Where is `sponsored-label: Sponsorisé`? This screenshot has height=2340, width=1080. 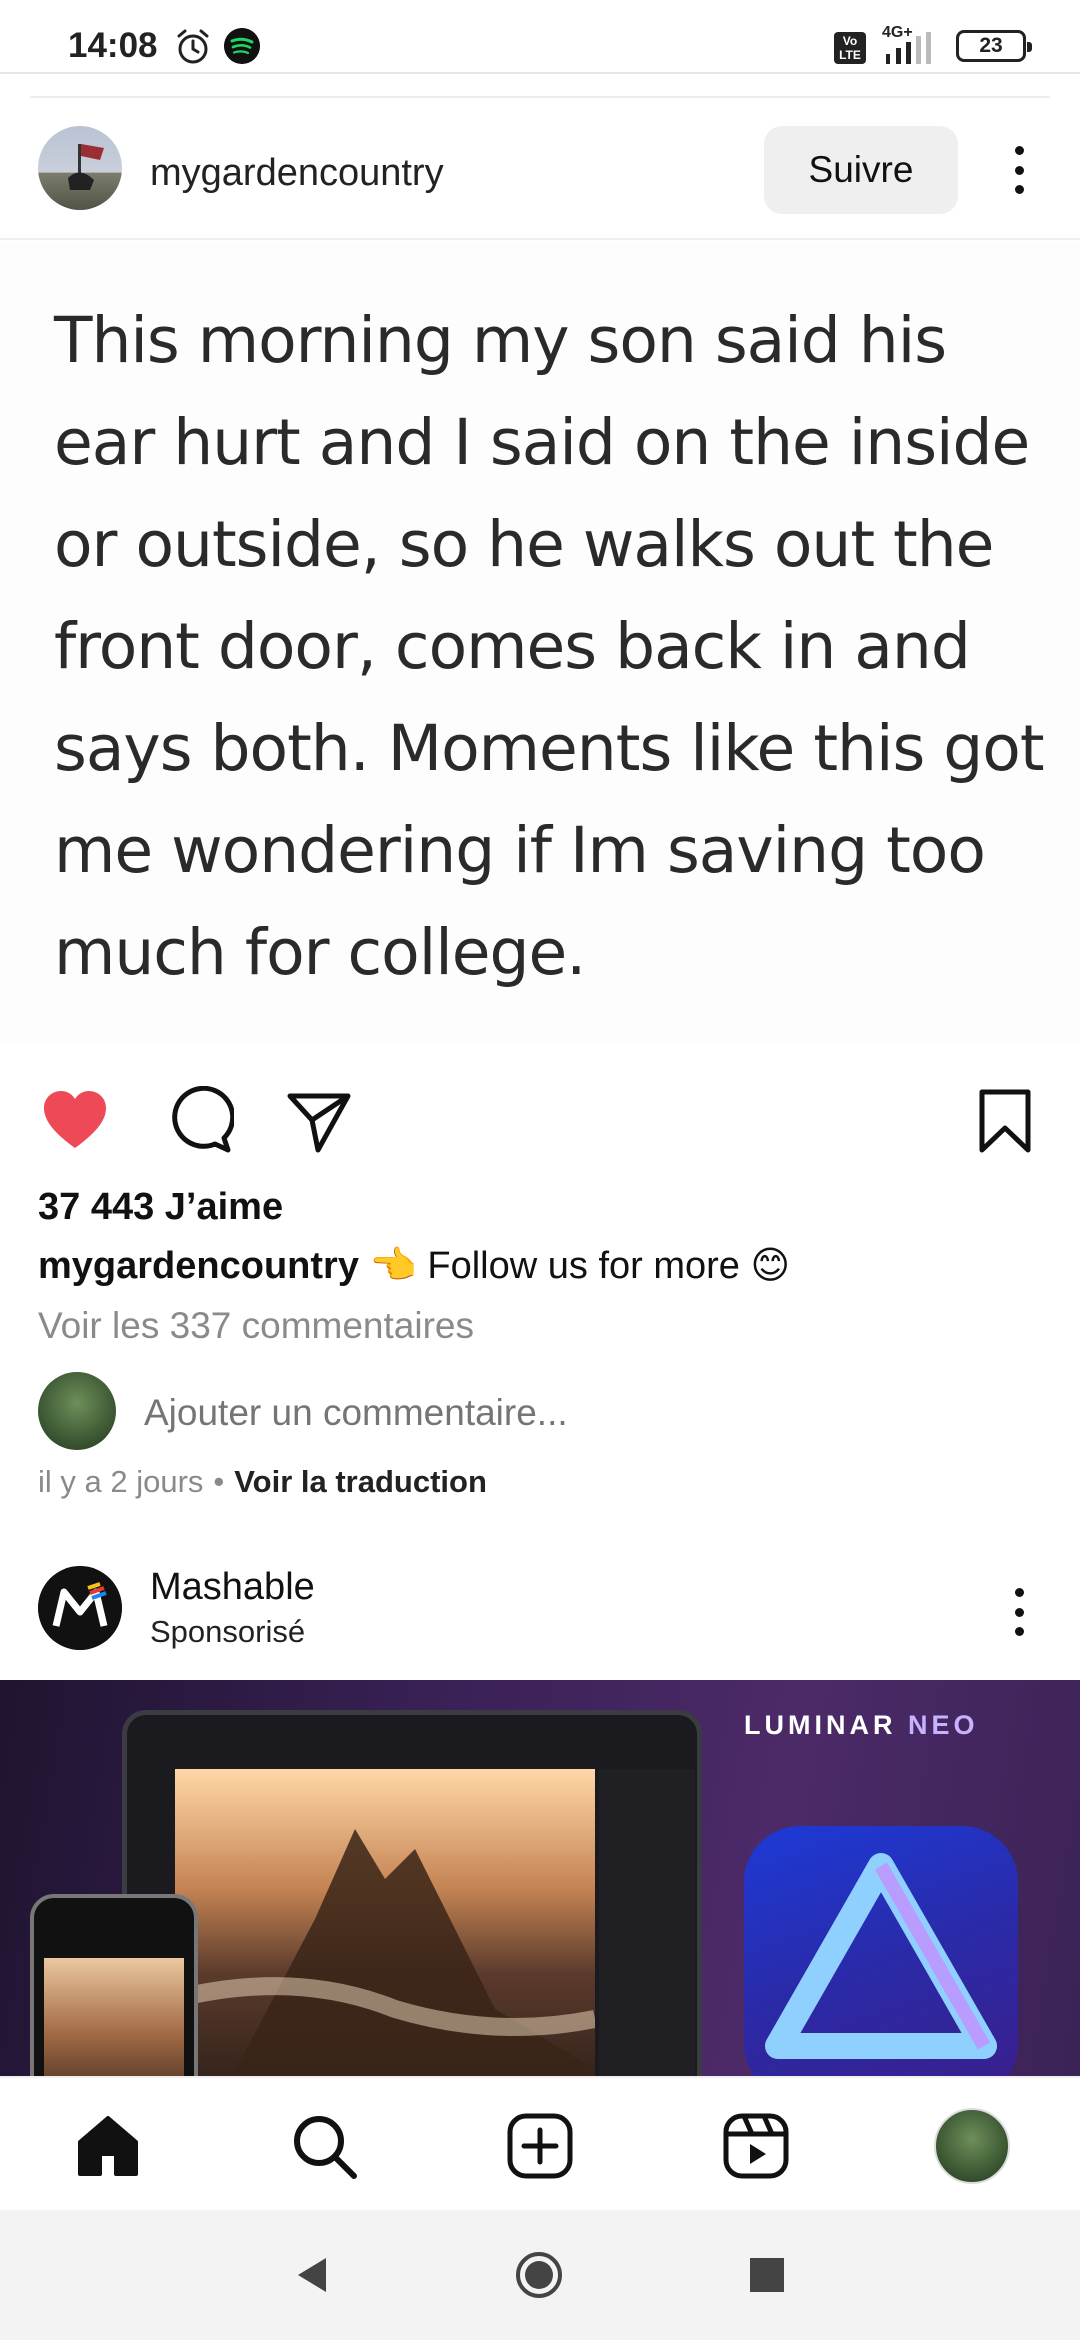
sponsored-label: Sponsorisé is located at coordinates (228, 1631).